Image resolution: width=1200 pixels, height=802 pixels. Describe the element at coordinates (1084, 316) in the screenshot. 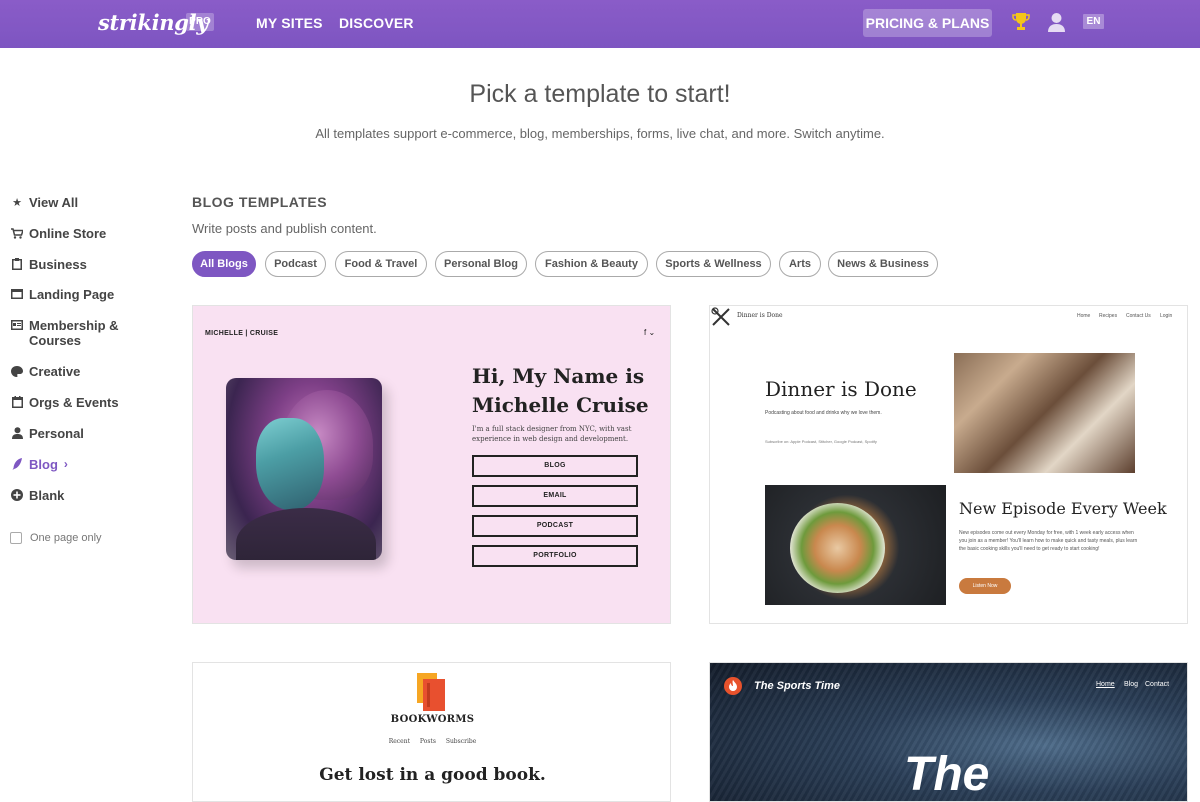

I see `template-menu-home: Home` at that location.